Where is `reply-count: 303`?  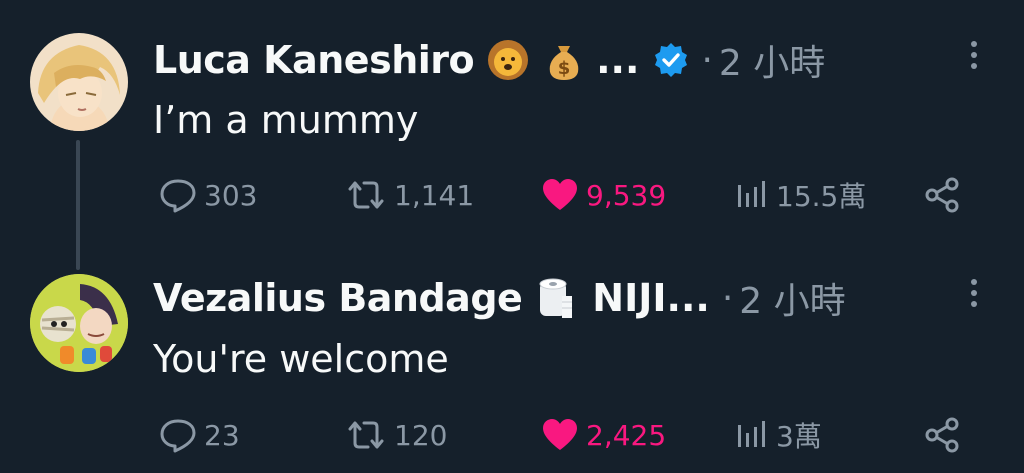 reply-count: 303 is located at coordinates (231, 195).